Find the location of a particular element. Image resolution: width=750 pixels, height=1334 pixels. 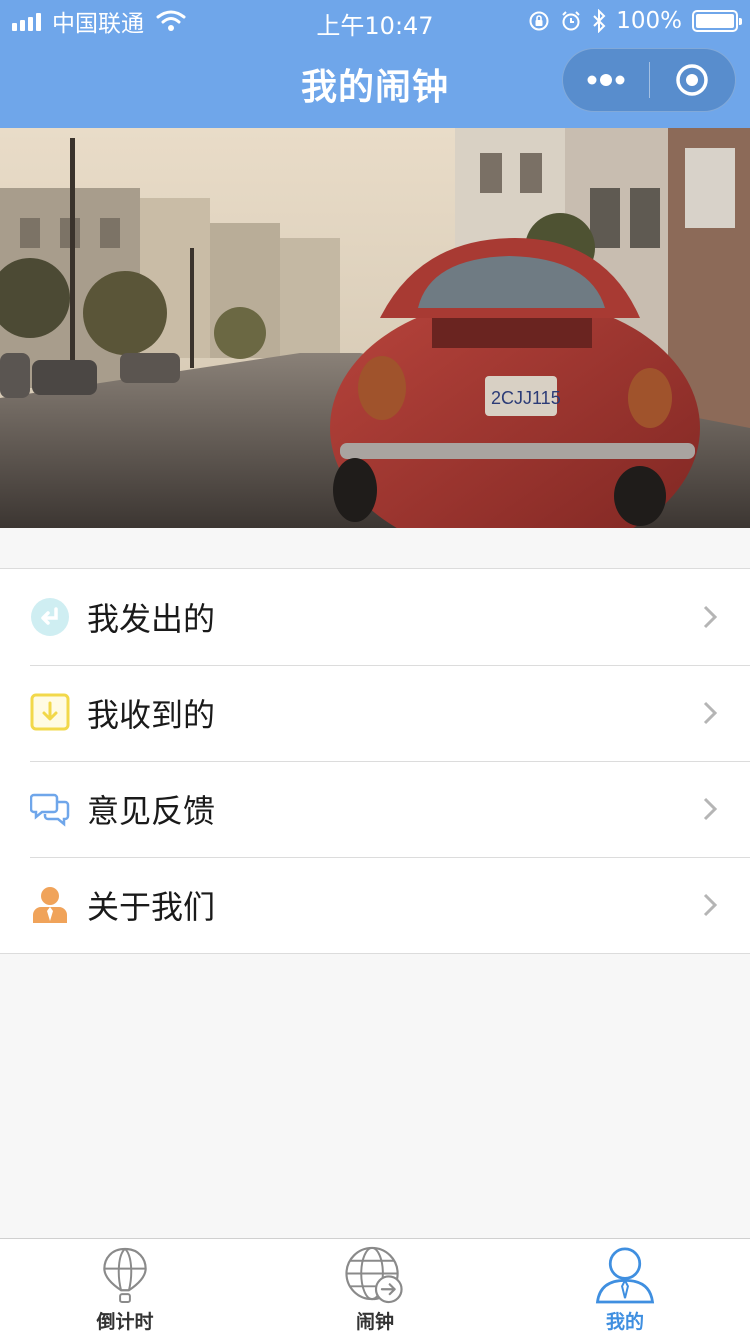

miniprogram-capsule is located at coordinates (649, 80).